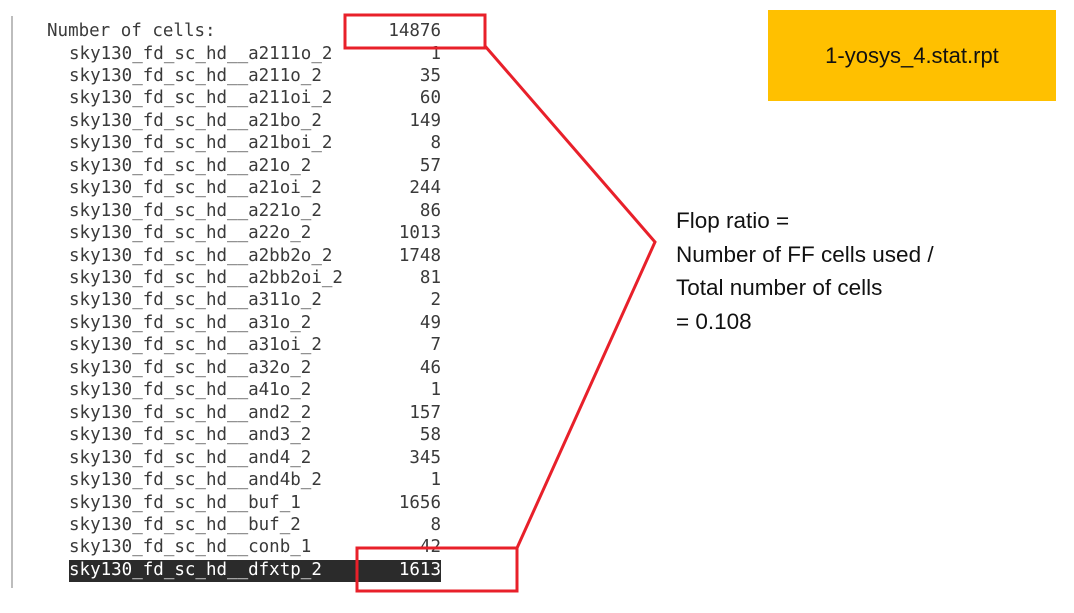 This screenshot has height=613, width=1074. What do you see at coordinates (425, 120) in the screenshot?
I see `cell-count-value: 149` at bounding box center [425, 120].